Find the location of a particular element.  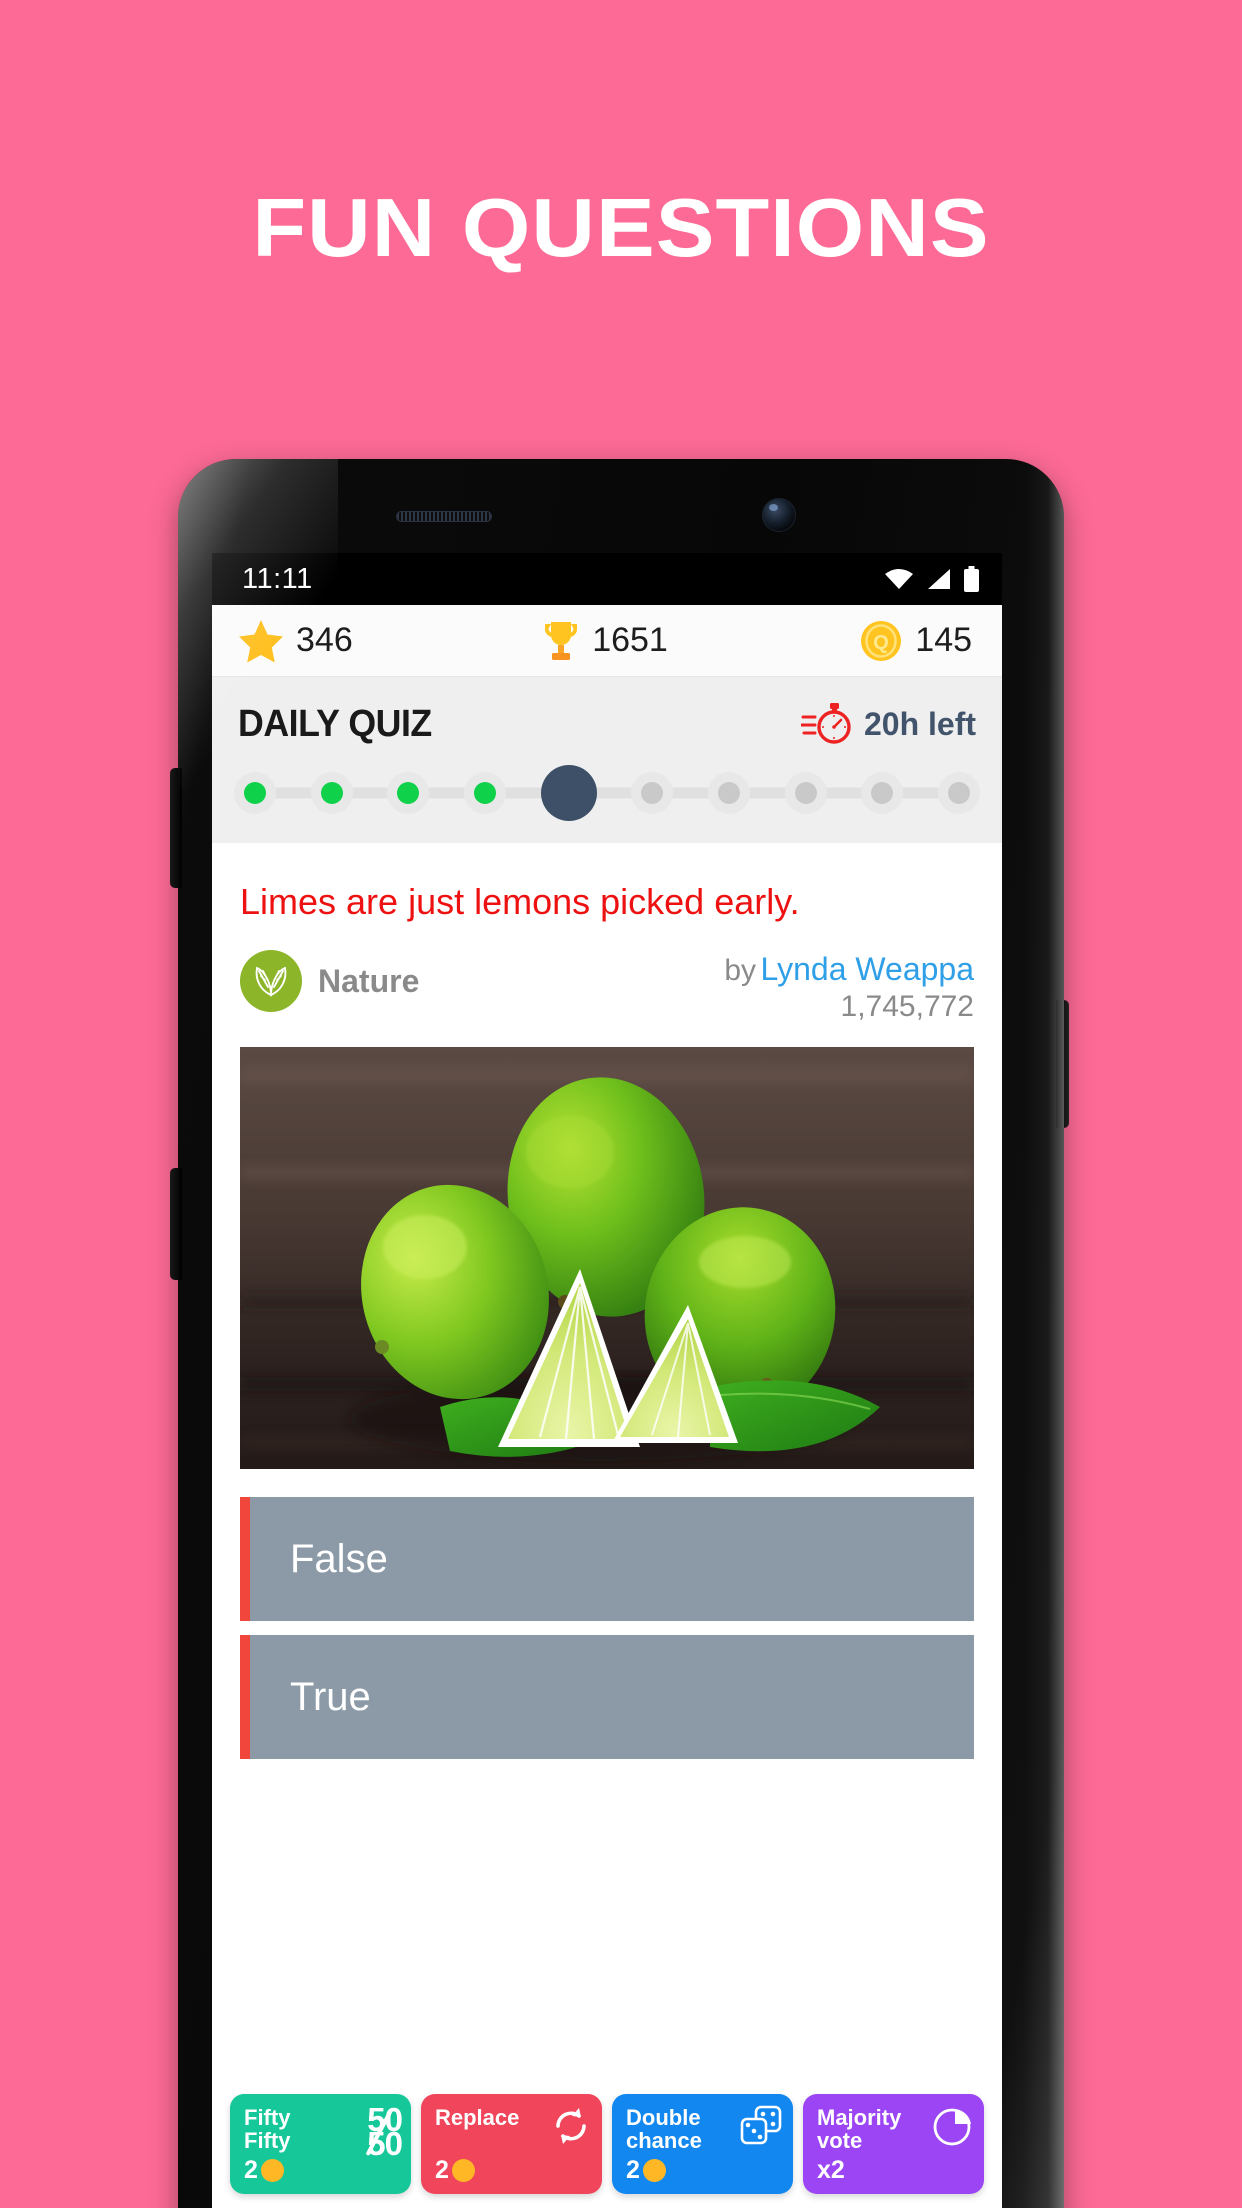

category-badge is located at coordinates (271, 981).